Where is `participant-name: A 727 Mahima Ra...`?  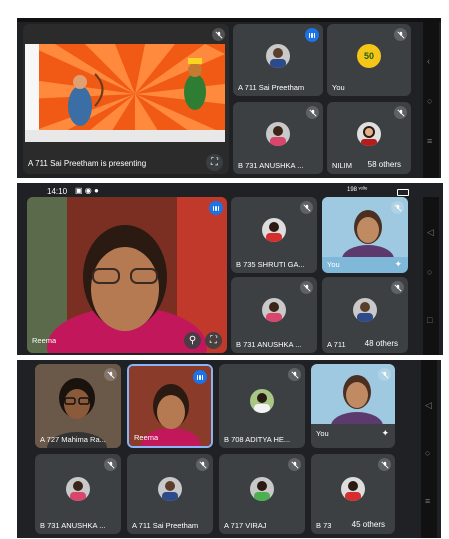
participant-name: A 727 Mahima Ra... is located at coordinates (73, 439).